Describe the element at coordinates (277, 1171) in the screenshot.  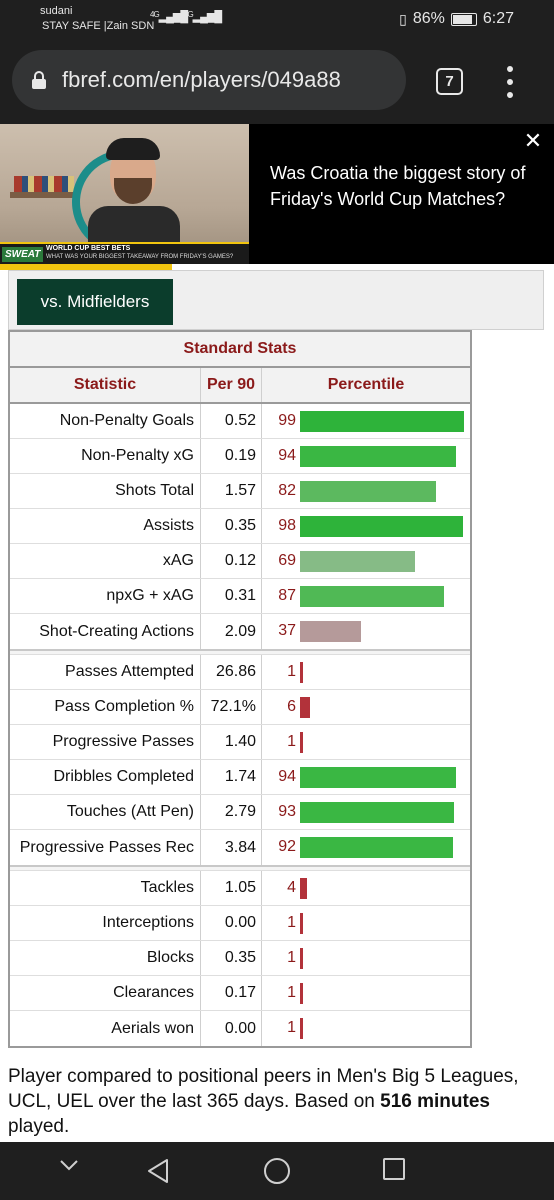
I see `home-icon` at that location.